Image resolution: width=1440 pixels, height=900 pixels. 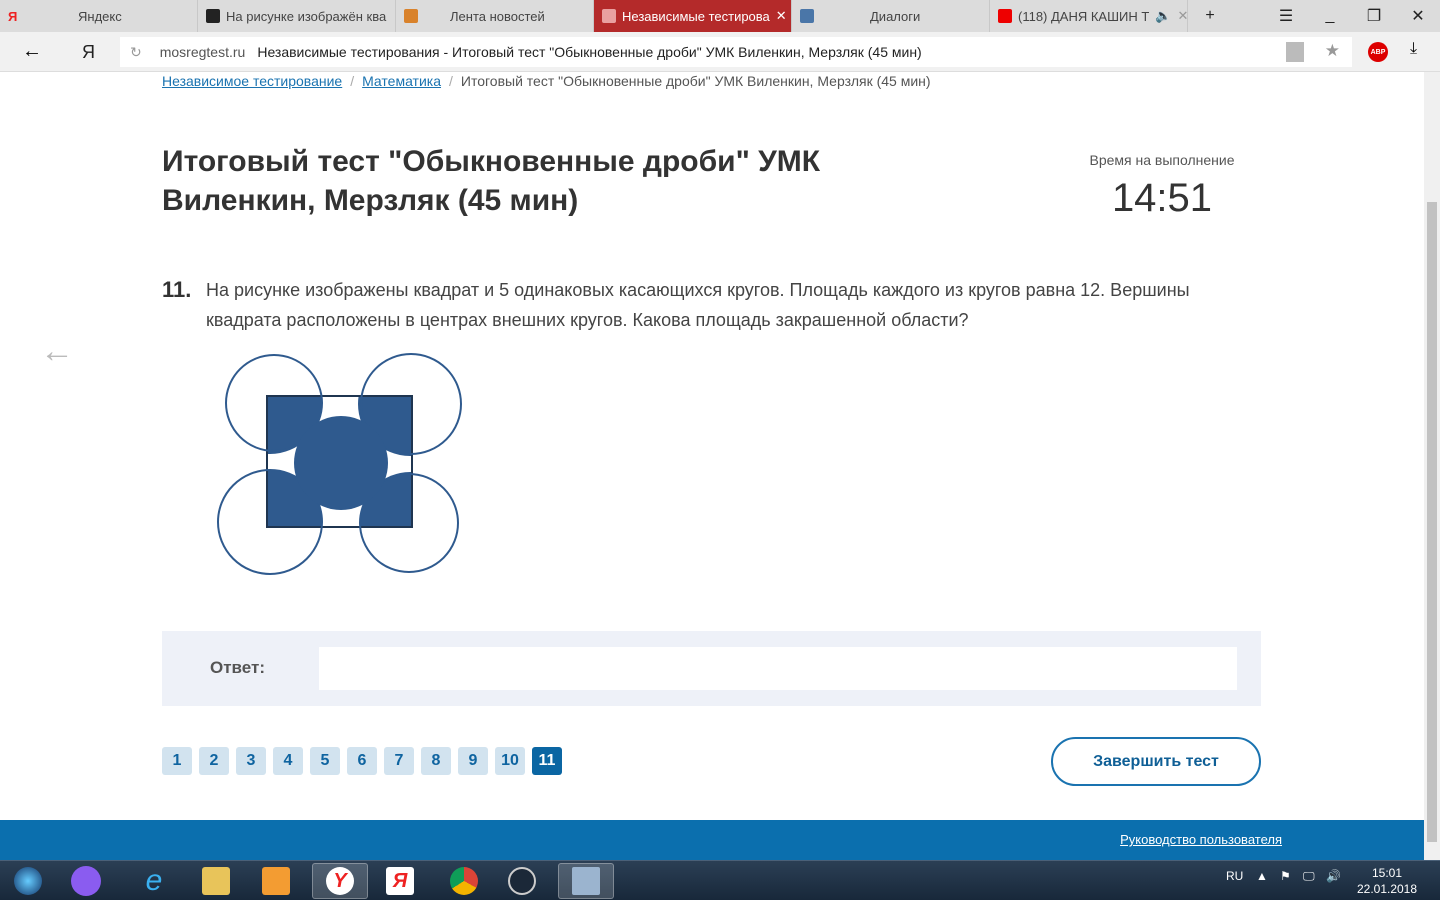 I want to click on page-button-6: 6, so click(x=362, y=761).